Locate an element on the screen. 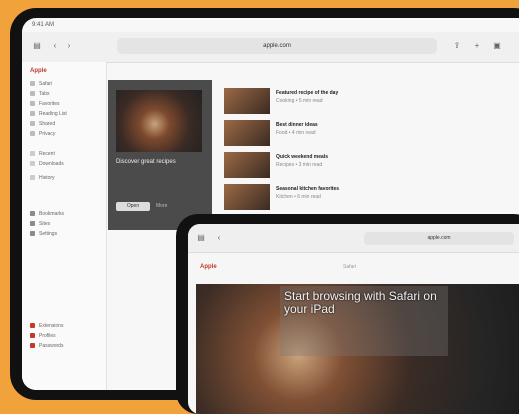  article-subtitle: Food • 4 min read is located at coordinates (296, 133).